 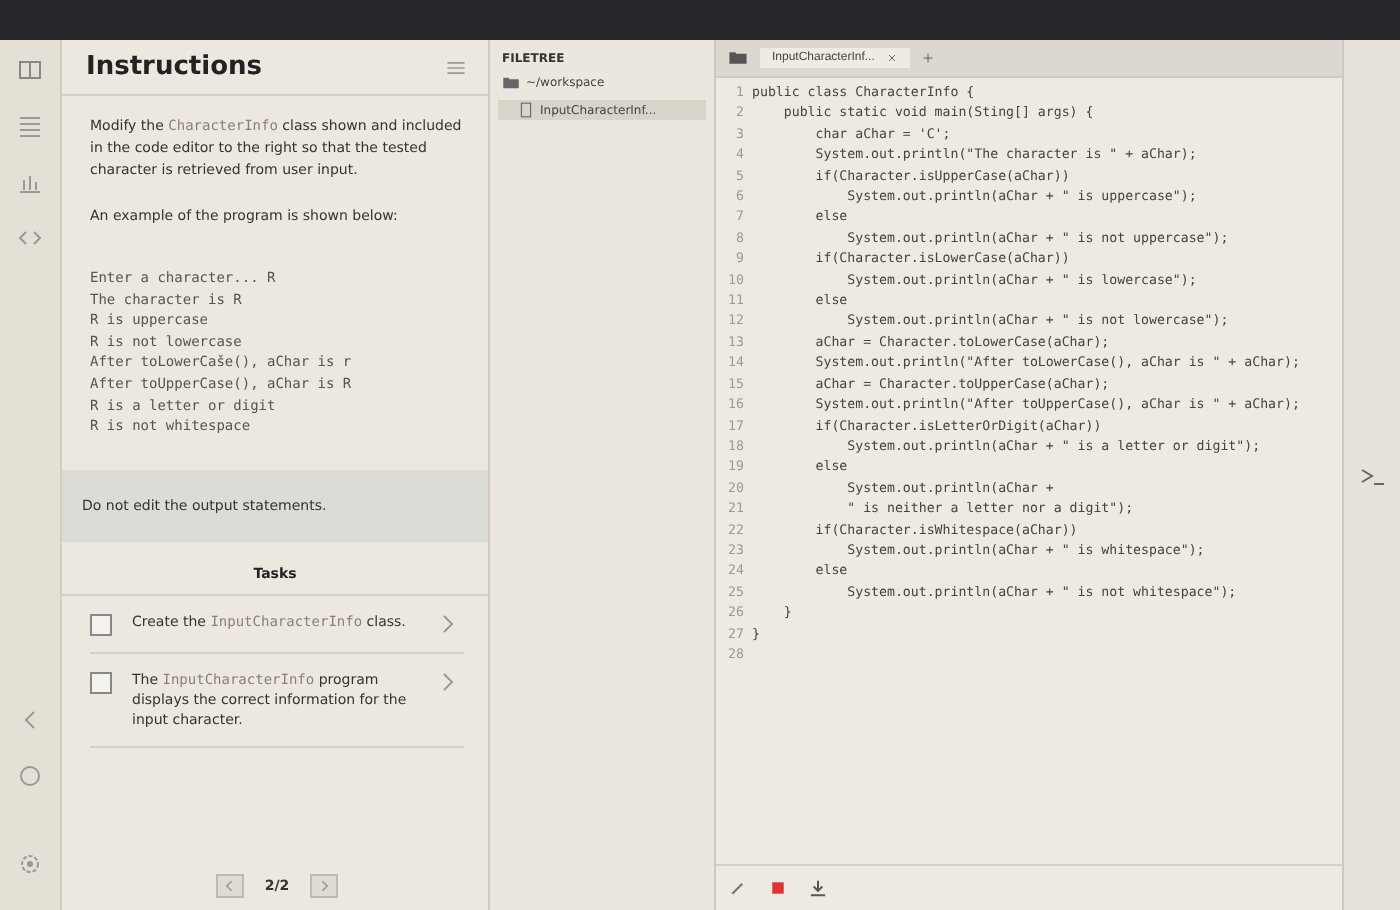 What do you see at coordinates (818, 888) in the screenshot?
I see `download-icon` at bounding box center [818, 888].